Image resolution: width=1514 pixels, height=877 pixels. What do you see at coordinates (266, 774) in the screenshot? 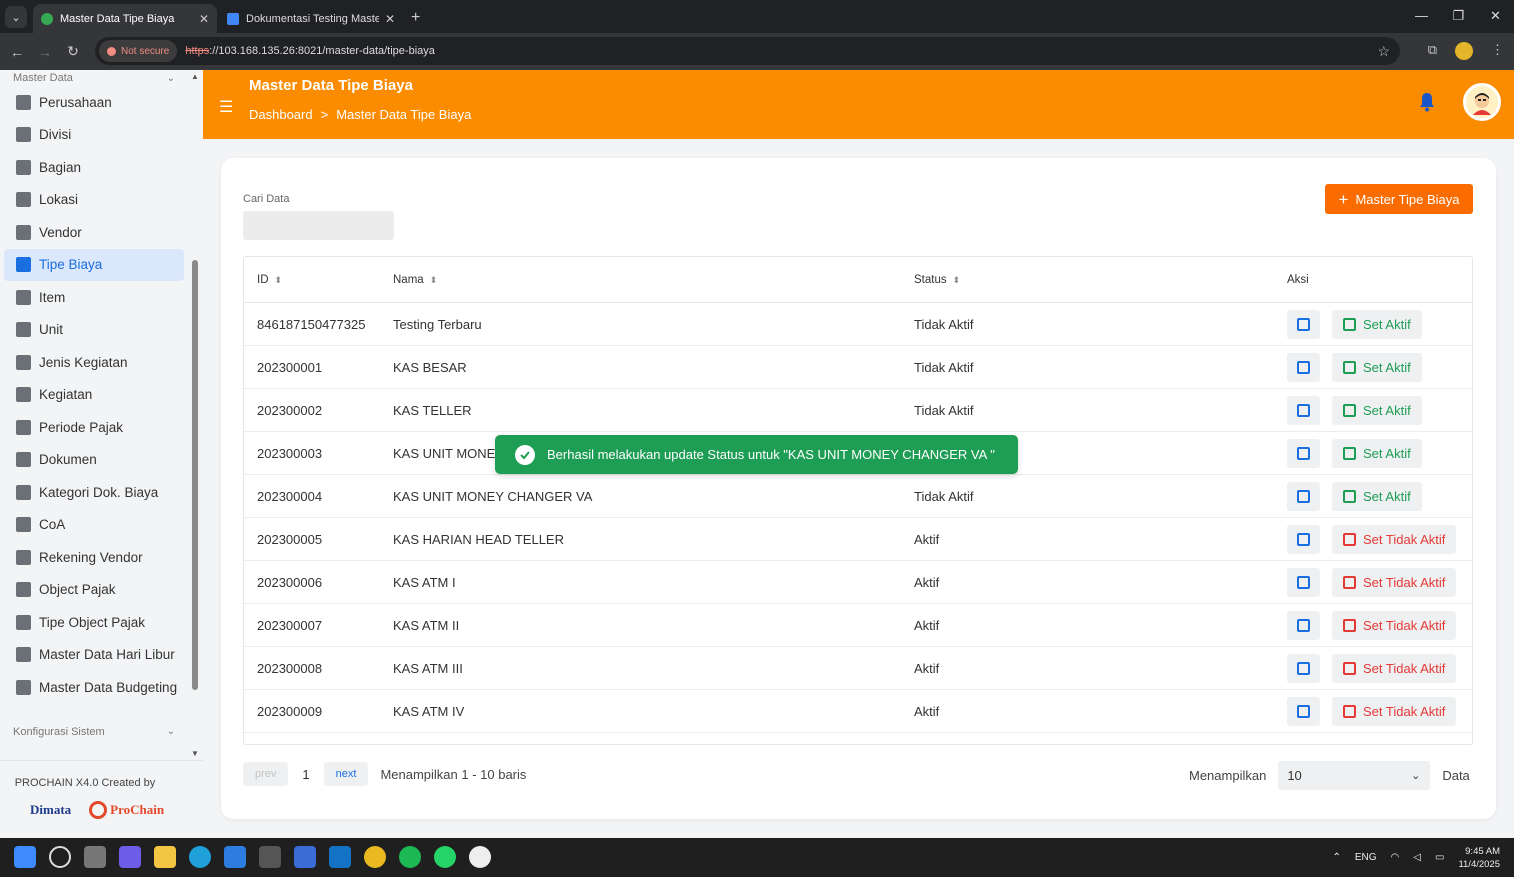
I see `prev-button: prev` at bounding box center [266, 774].